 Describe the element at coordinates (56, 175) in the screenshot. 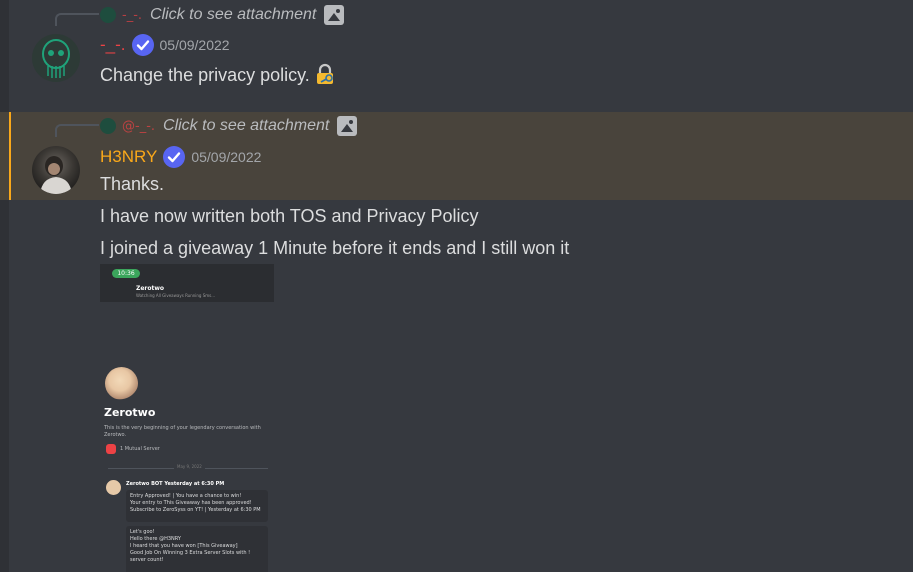

I see `user-photo-icon` at that location.